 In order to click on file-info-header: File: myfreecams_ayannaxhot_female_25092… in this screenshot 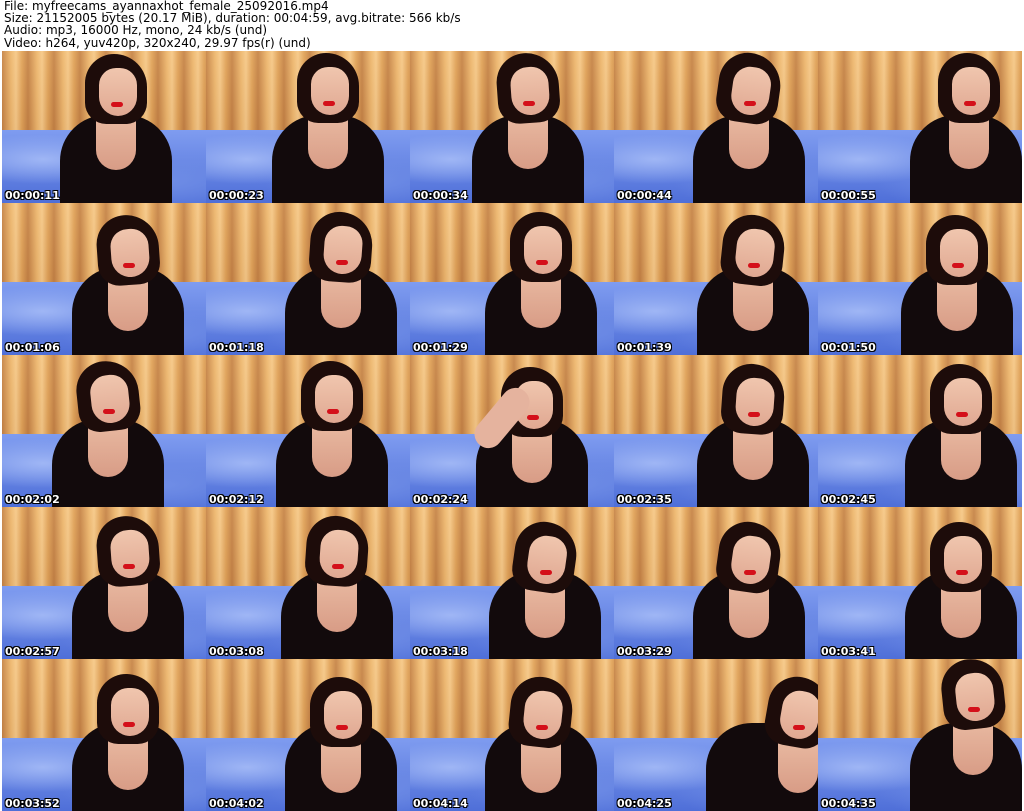, I will do `click(512, 25)`.